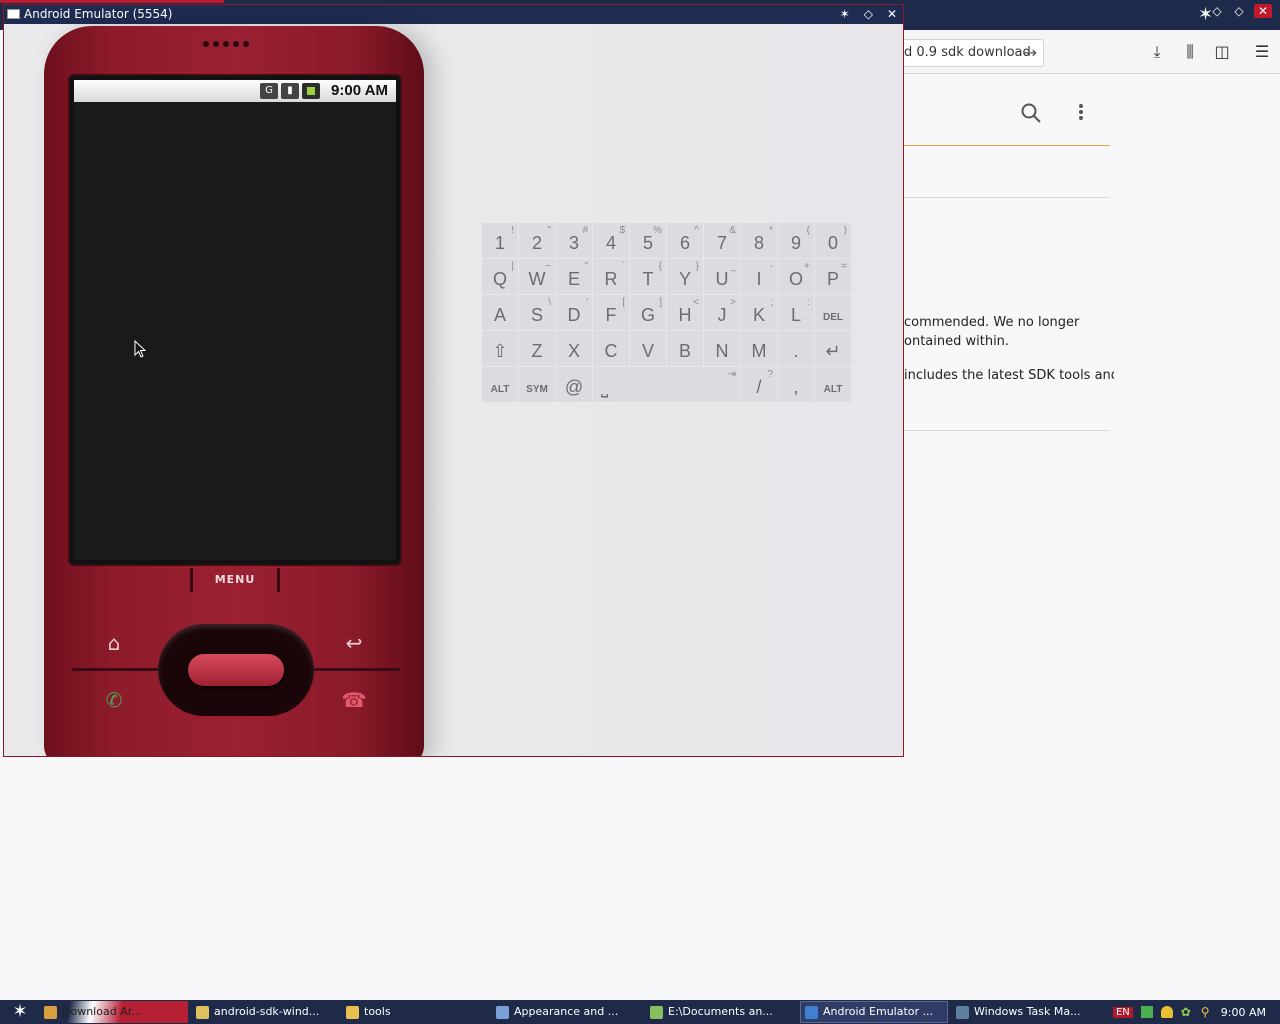  I want to click on key-0-0: 1!, so click(500, 240).